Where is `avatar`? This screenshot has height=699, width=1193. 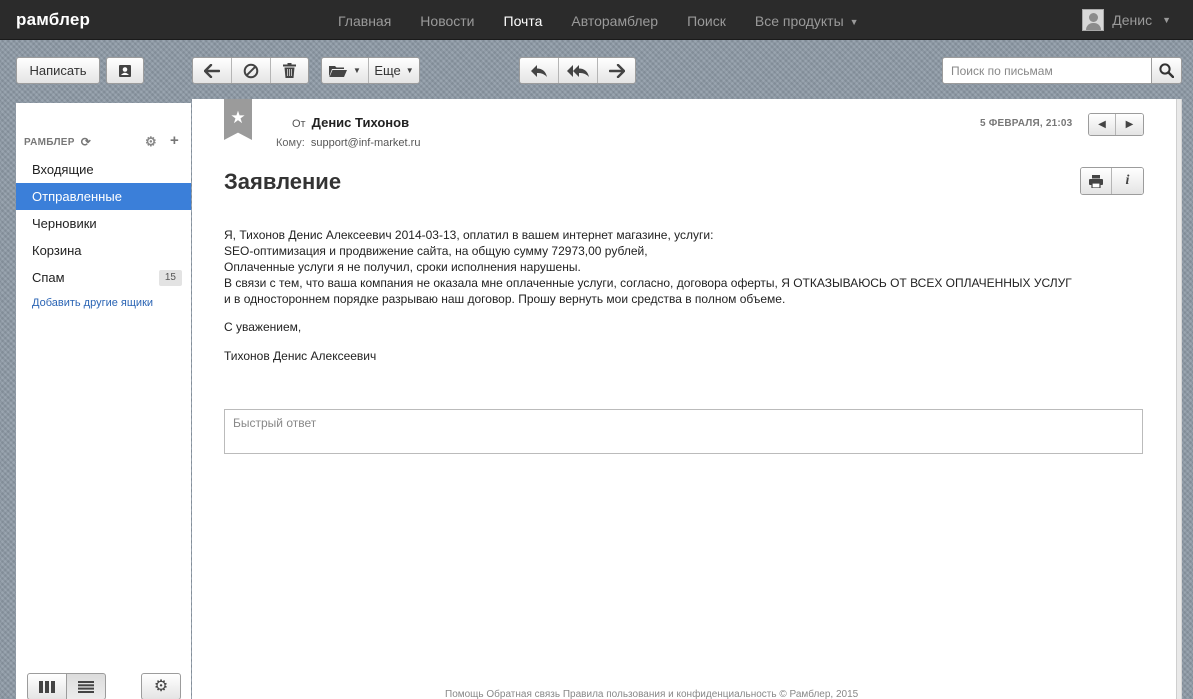 avatar is located at coordinates (1093, 20).